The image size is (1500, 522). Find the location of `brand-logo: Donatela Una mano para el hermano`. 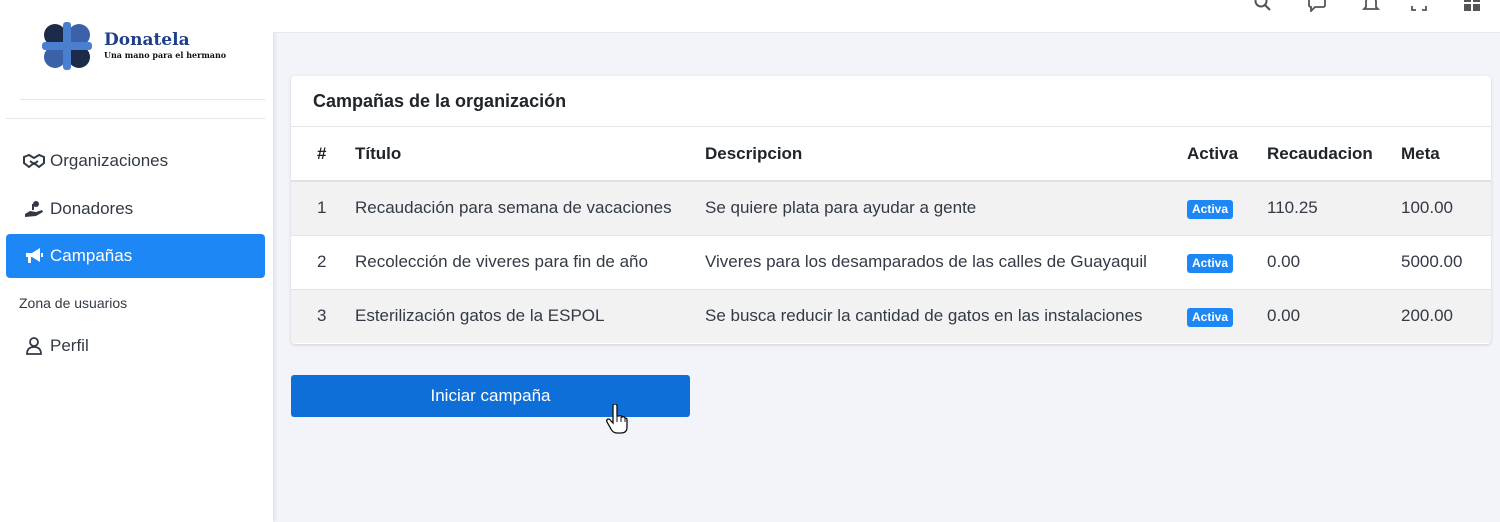

brand-logo: Donatela Una mano para el hermano is located at coordinates (132, 46).